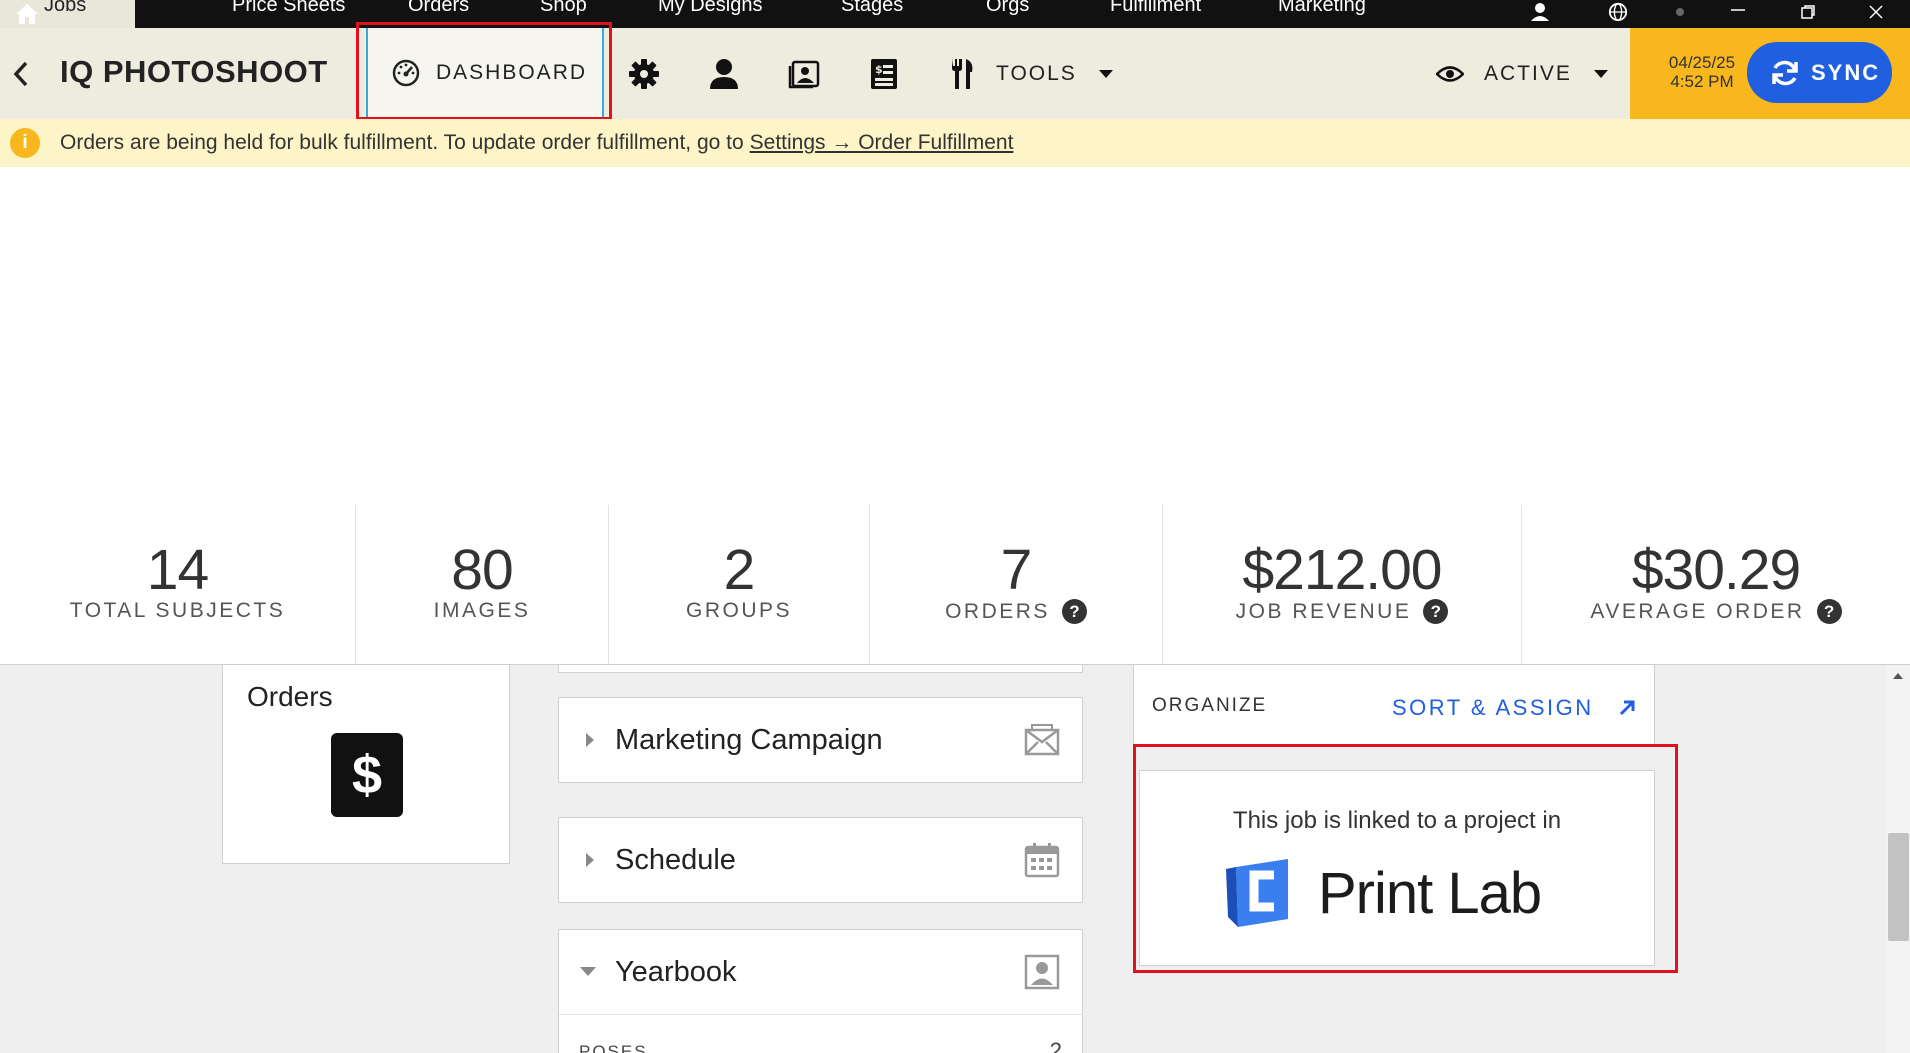  I want to click on stat-label-wrap: TOTAL SUBJECTS, so click(177, 611).